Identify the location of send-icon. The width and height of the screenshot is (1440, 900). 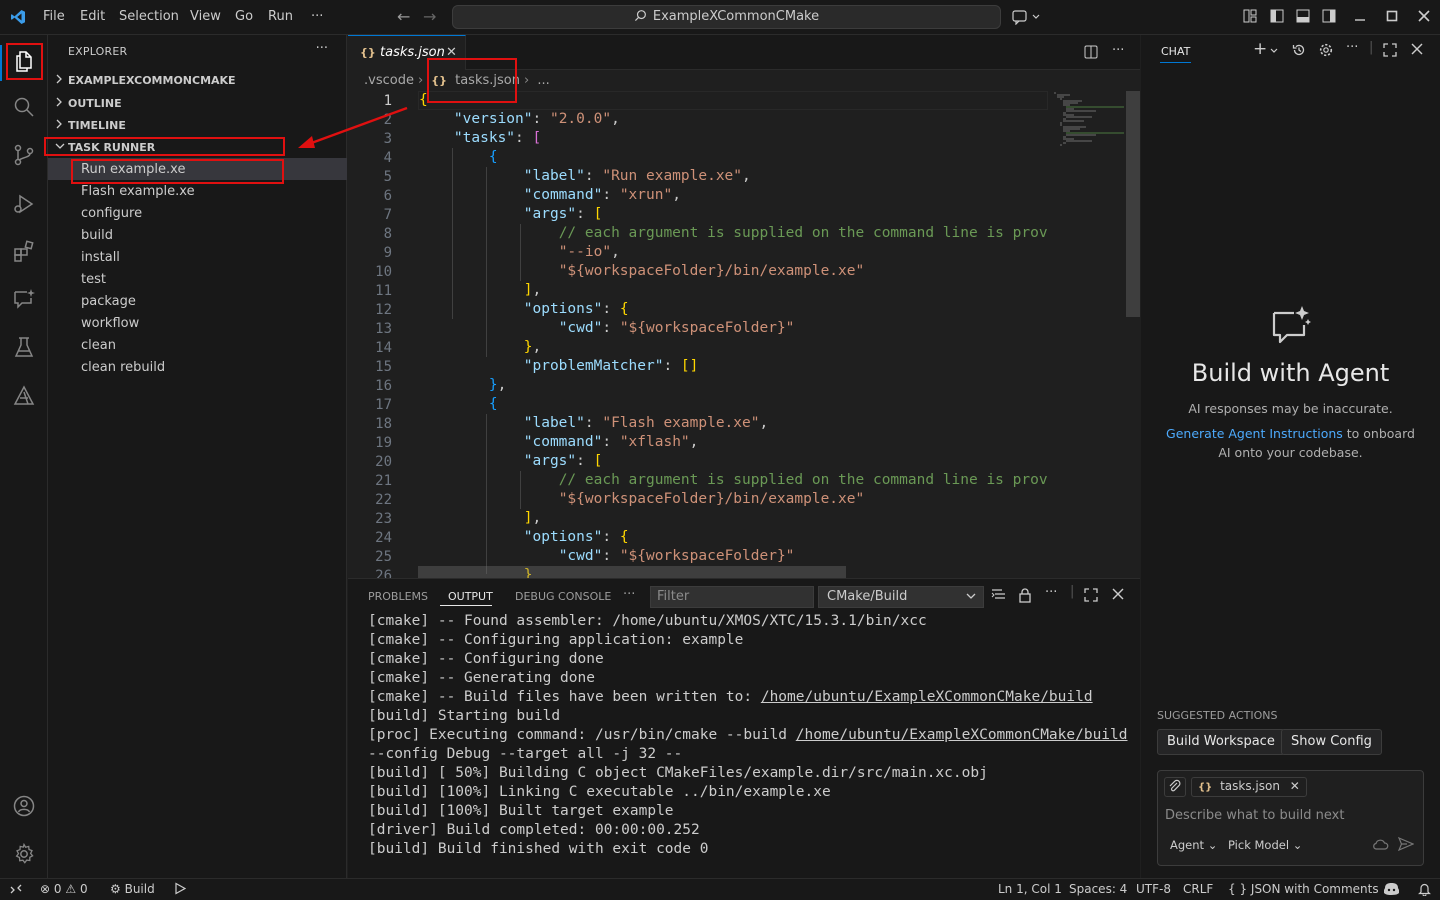
(1406, 845).